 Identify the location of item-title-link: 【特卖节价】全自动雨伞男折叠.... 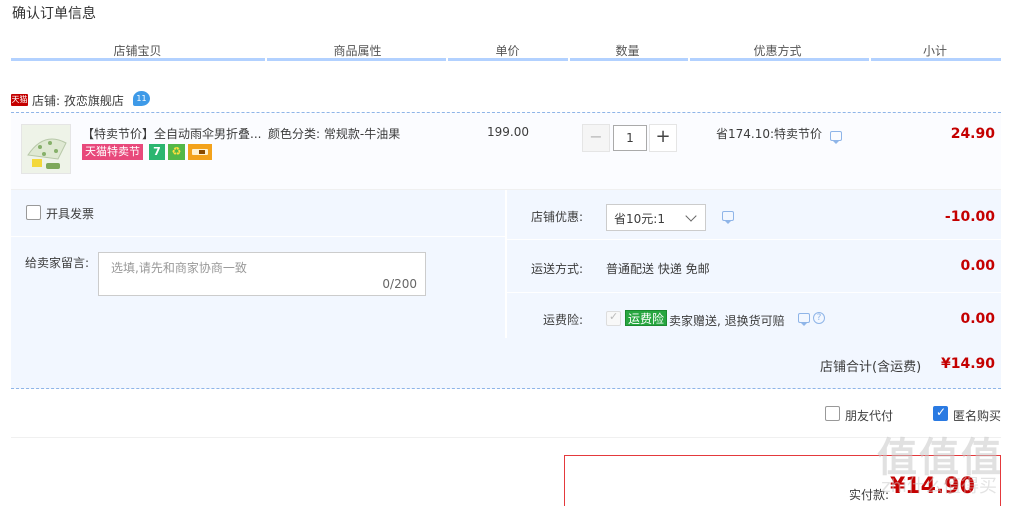
(173, 133).